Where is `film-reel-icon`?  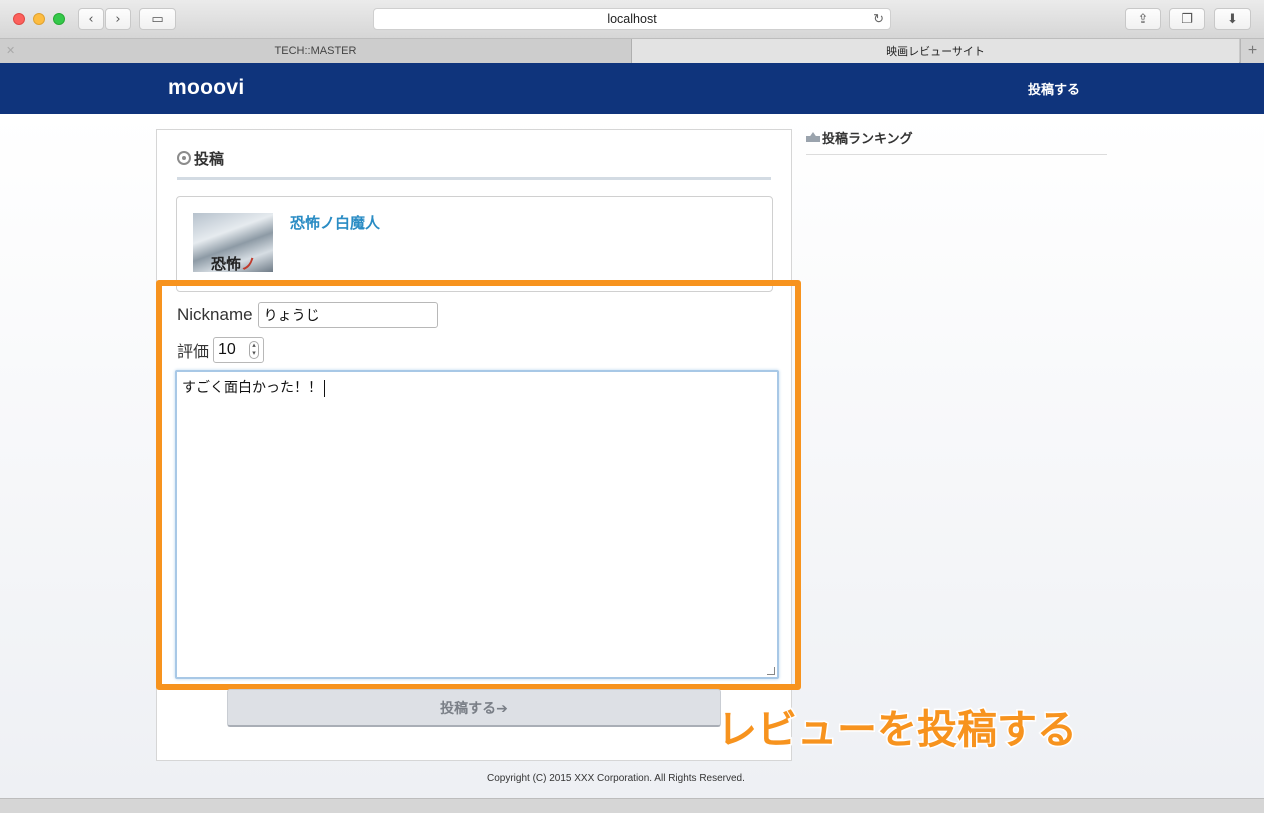 film-reel-icon is located at coordinates (184, 158).